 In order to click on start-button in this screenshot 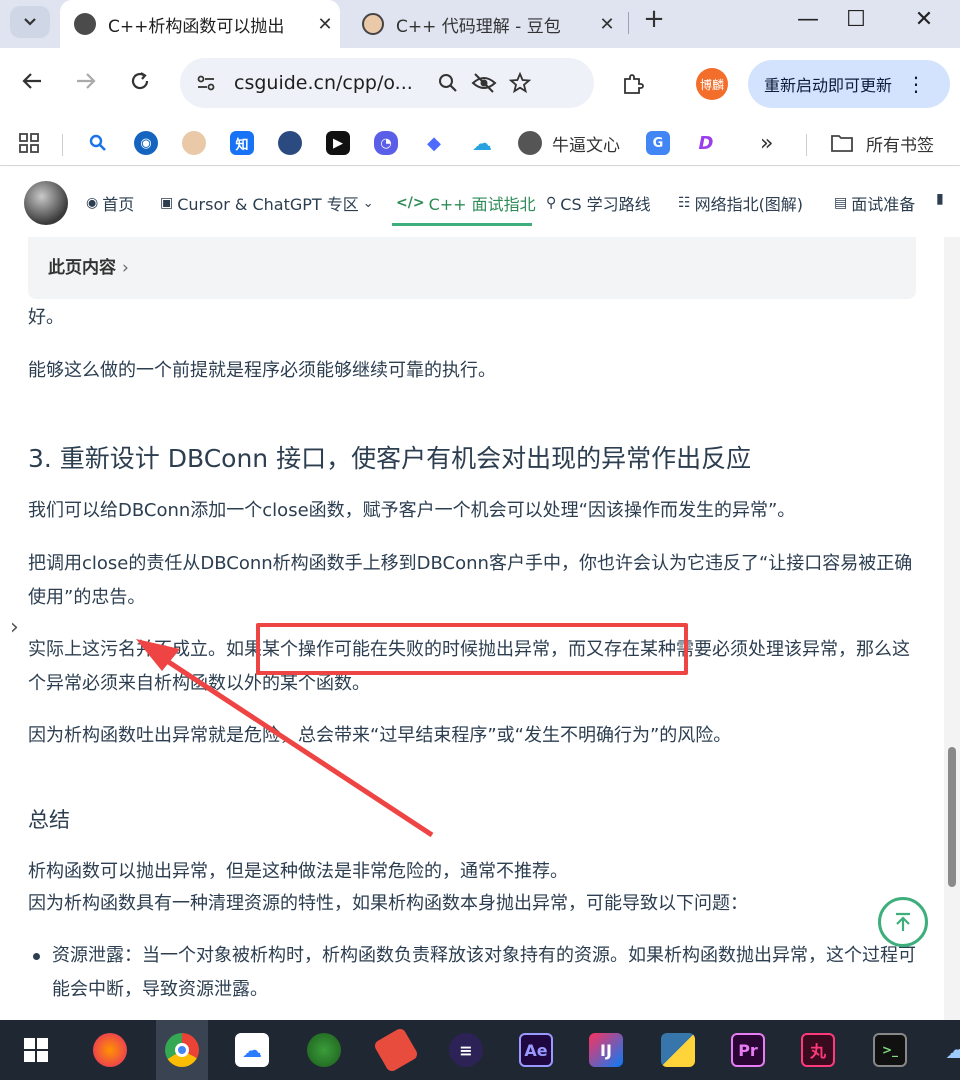, I will do `click(36, 1050)`.